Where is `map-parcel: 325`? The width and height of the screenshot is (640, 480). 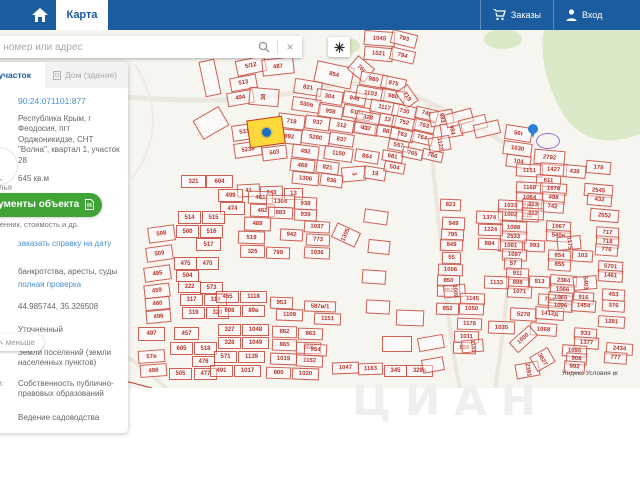 map-parcel: 325 is located at coordinates (252, 251).